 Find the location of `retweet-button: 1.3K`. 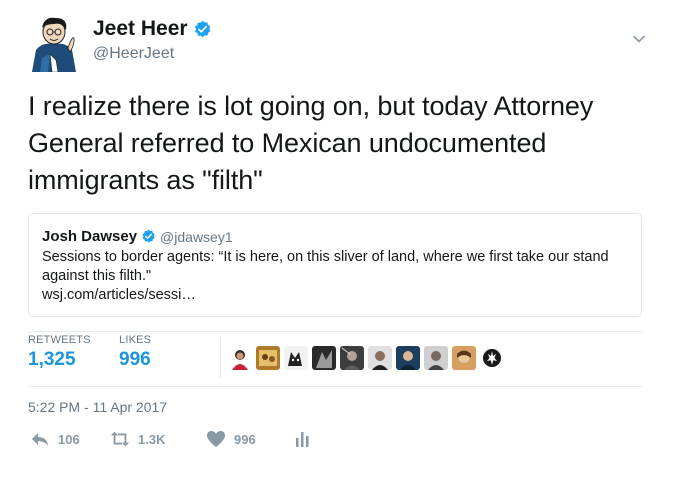

retweet-button: 1.3K is located at coordinates (137, 439).